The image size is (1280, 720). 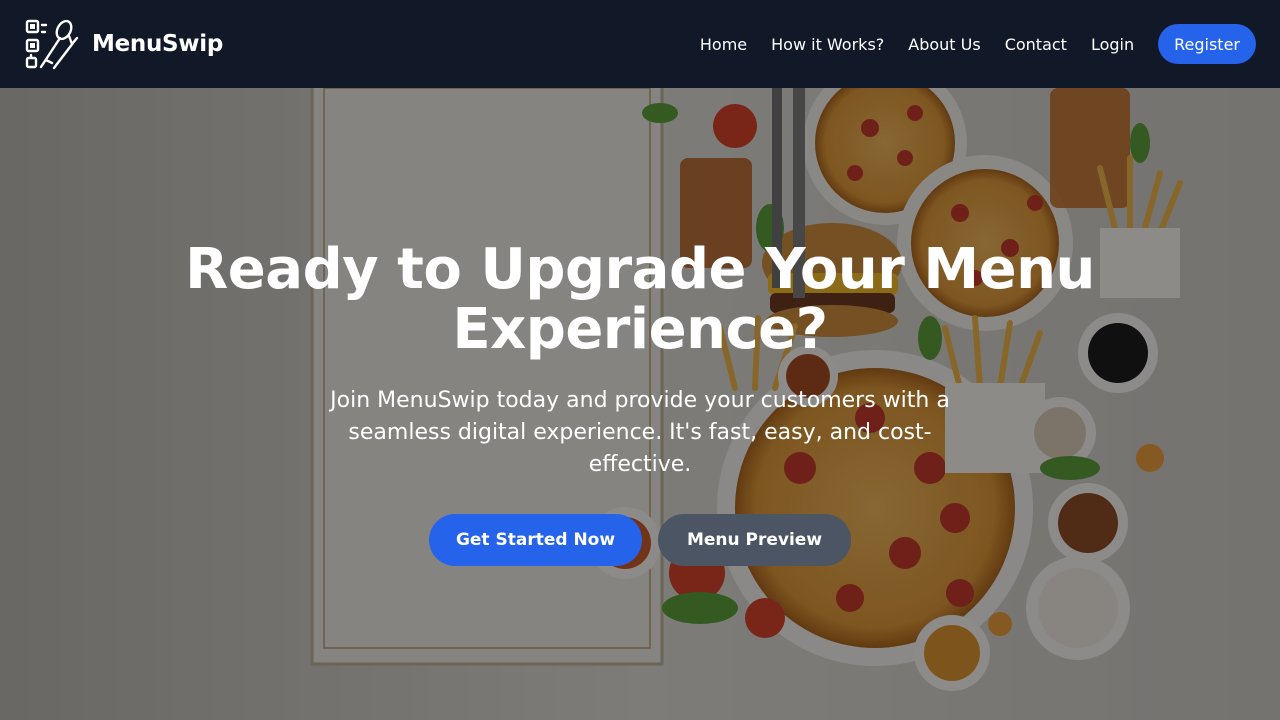 I want to click on get-started-button: Get Started Now, so click(x=535, y=540).